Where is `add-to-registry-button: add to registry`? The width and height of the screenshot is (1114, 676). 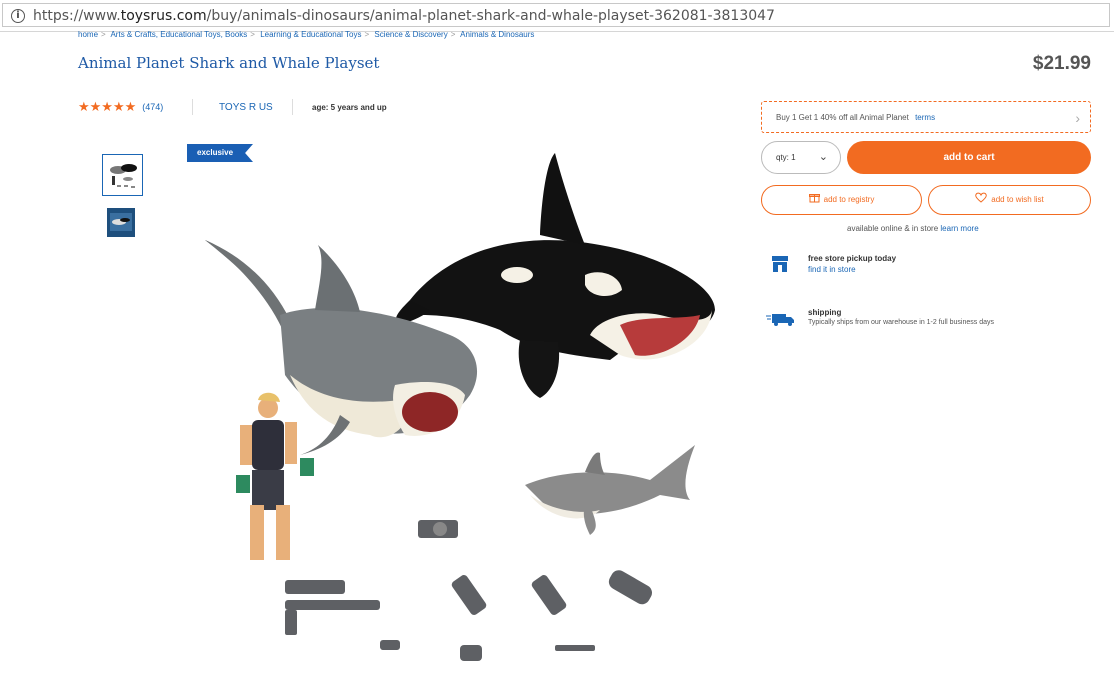 add-to-registry-button: add to registry is located at coordinates (841, 200).